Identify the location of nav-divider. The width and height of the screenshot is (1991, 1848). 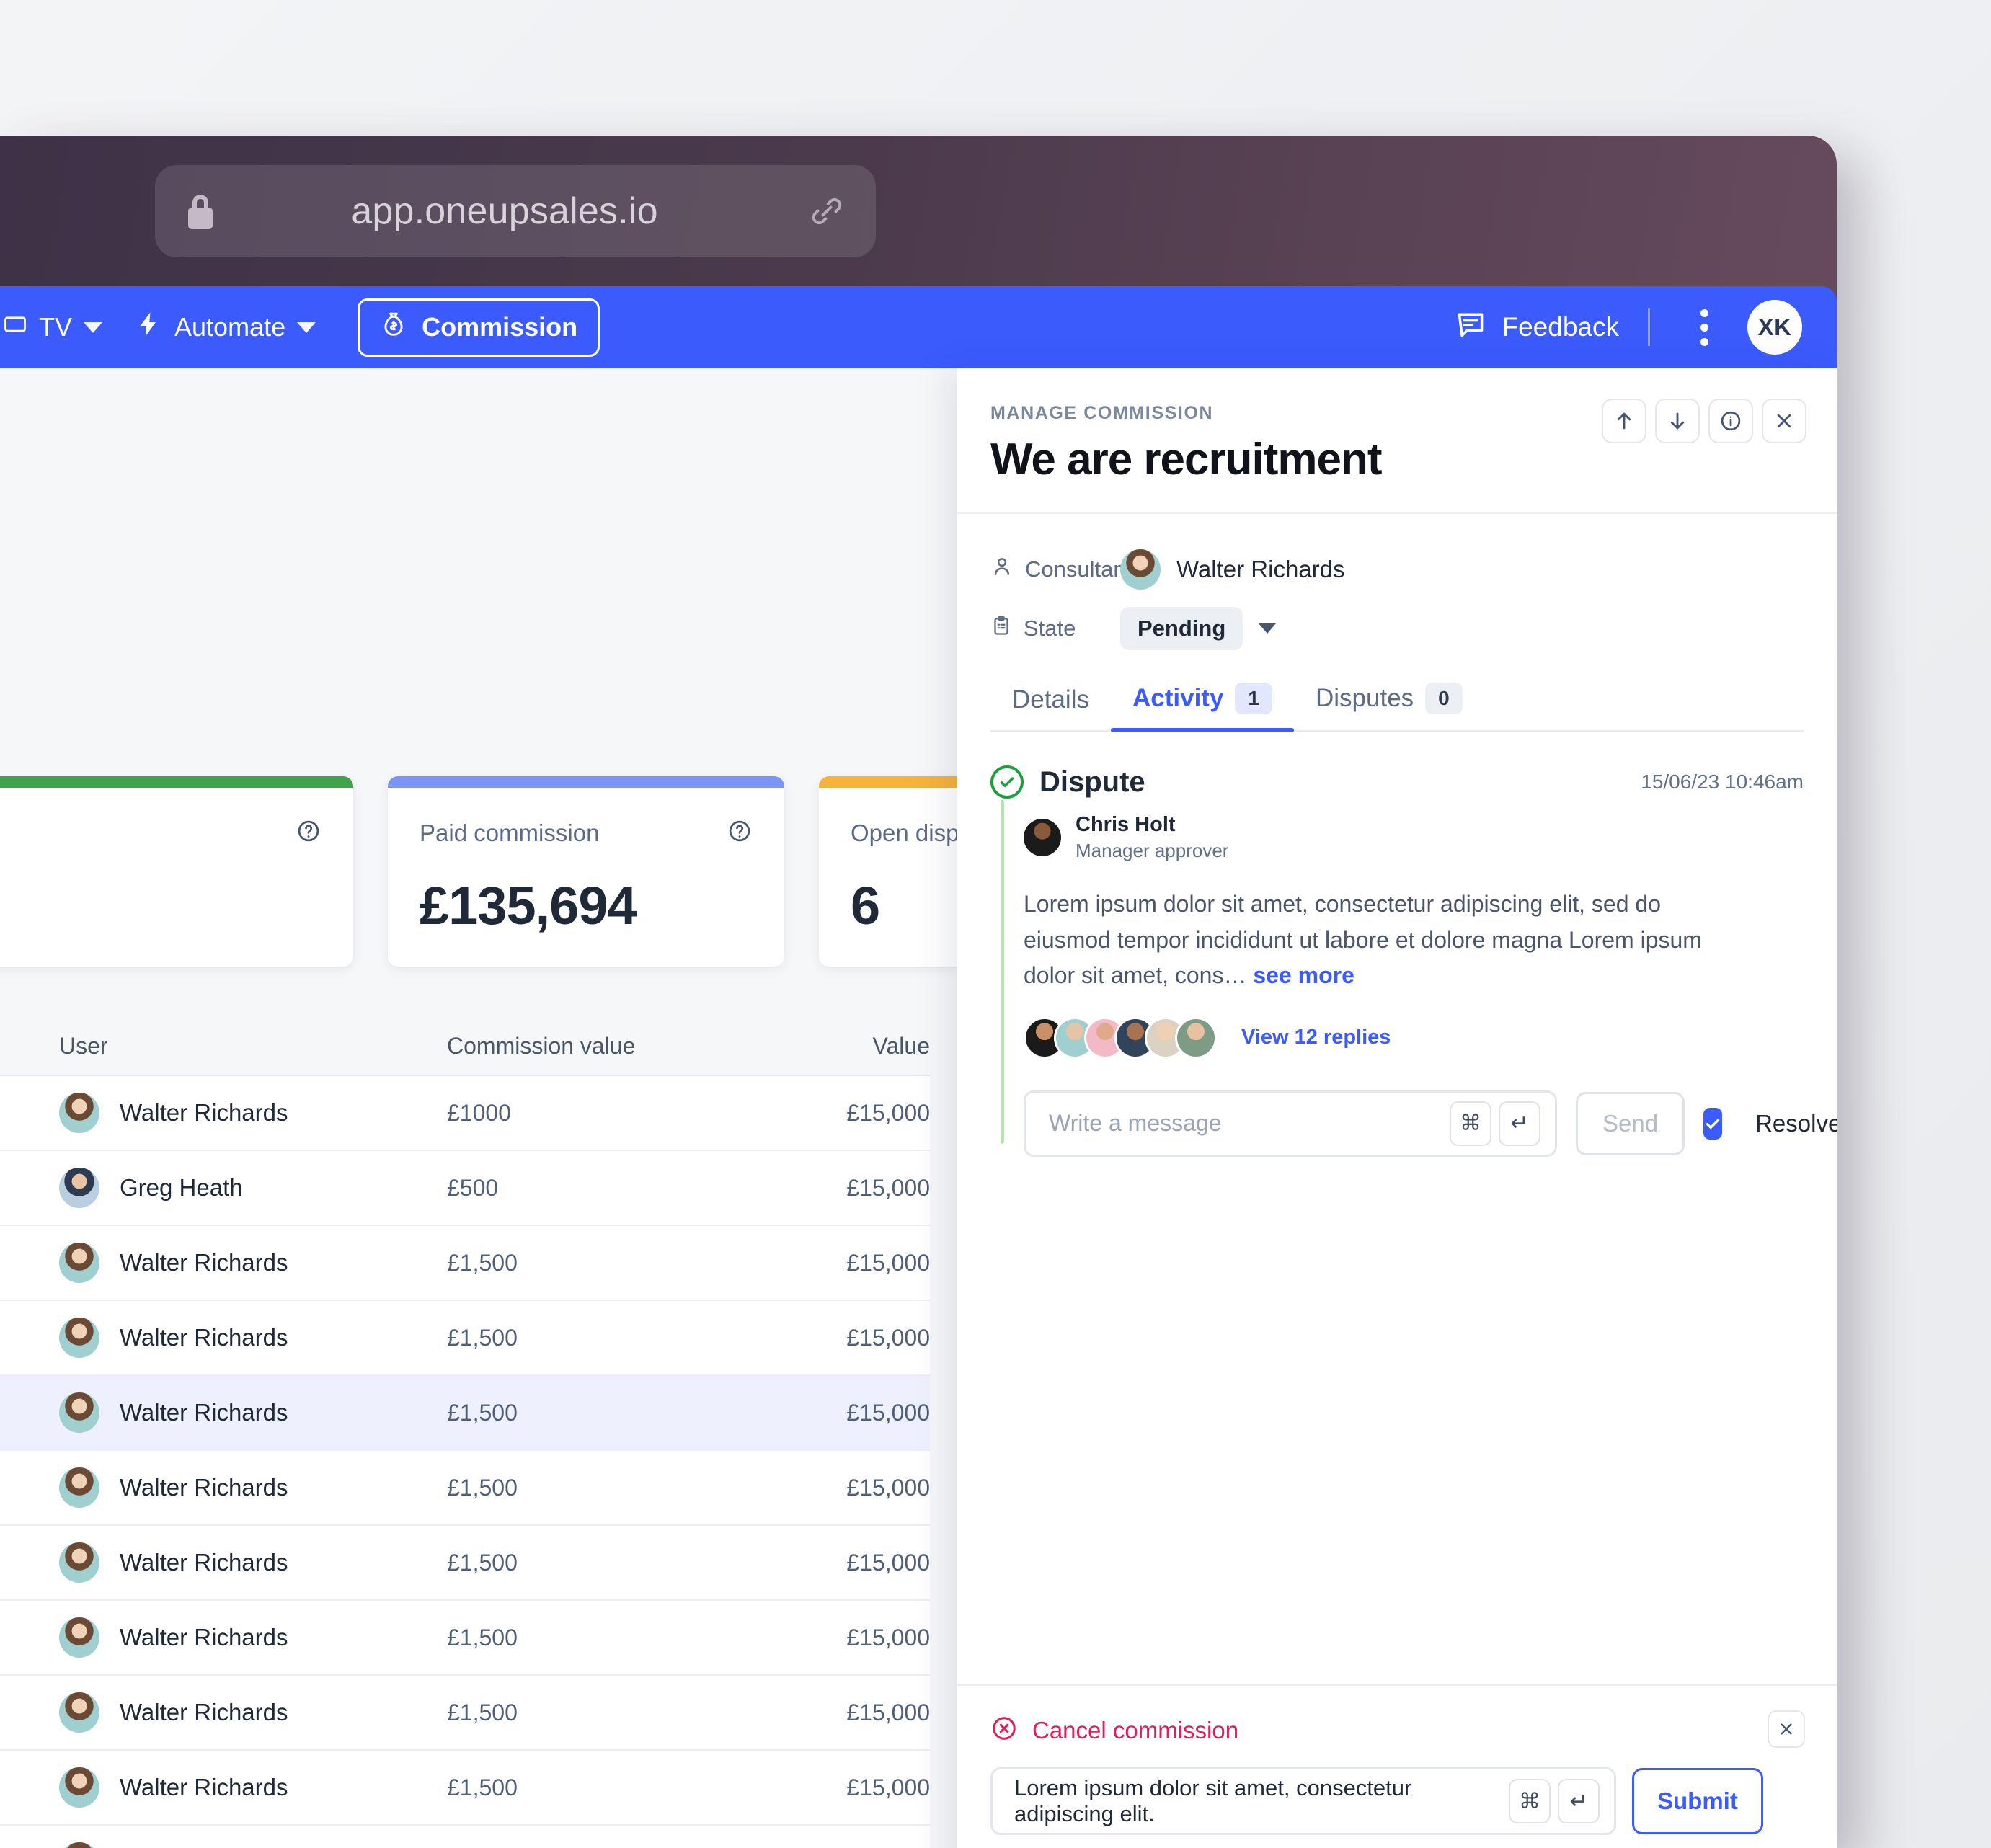
(1649, 327).